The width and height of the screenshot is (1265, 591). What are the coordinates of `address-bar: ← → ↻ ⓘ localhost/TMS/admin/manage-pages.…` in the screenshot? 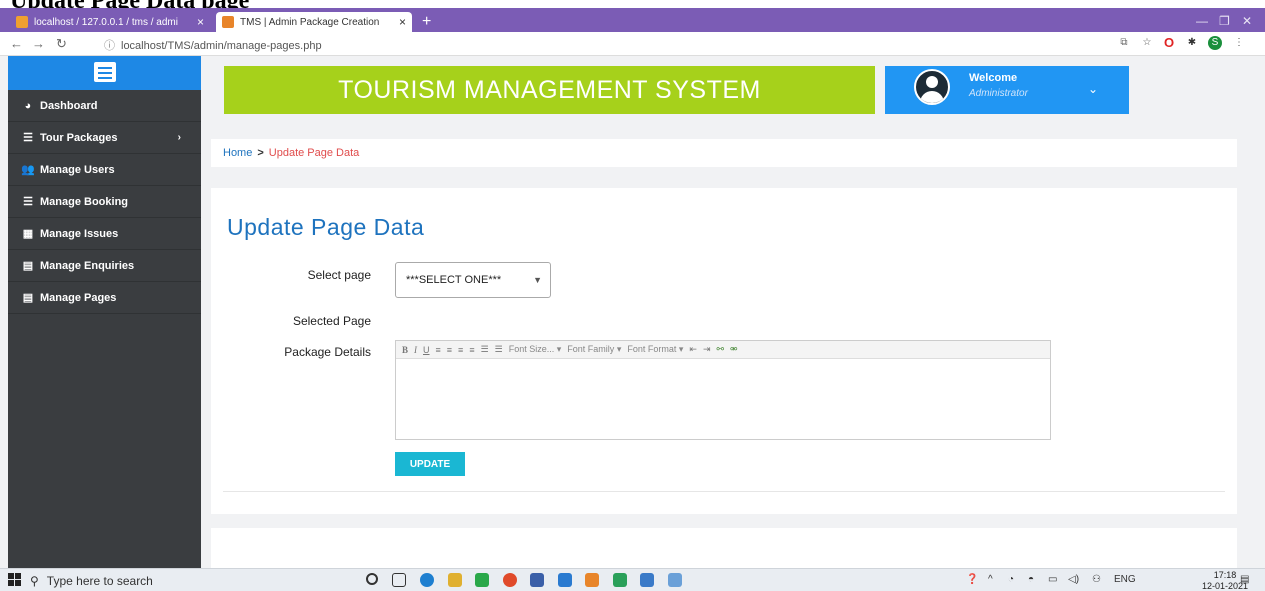 It's located at (632, 44).